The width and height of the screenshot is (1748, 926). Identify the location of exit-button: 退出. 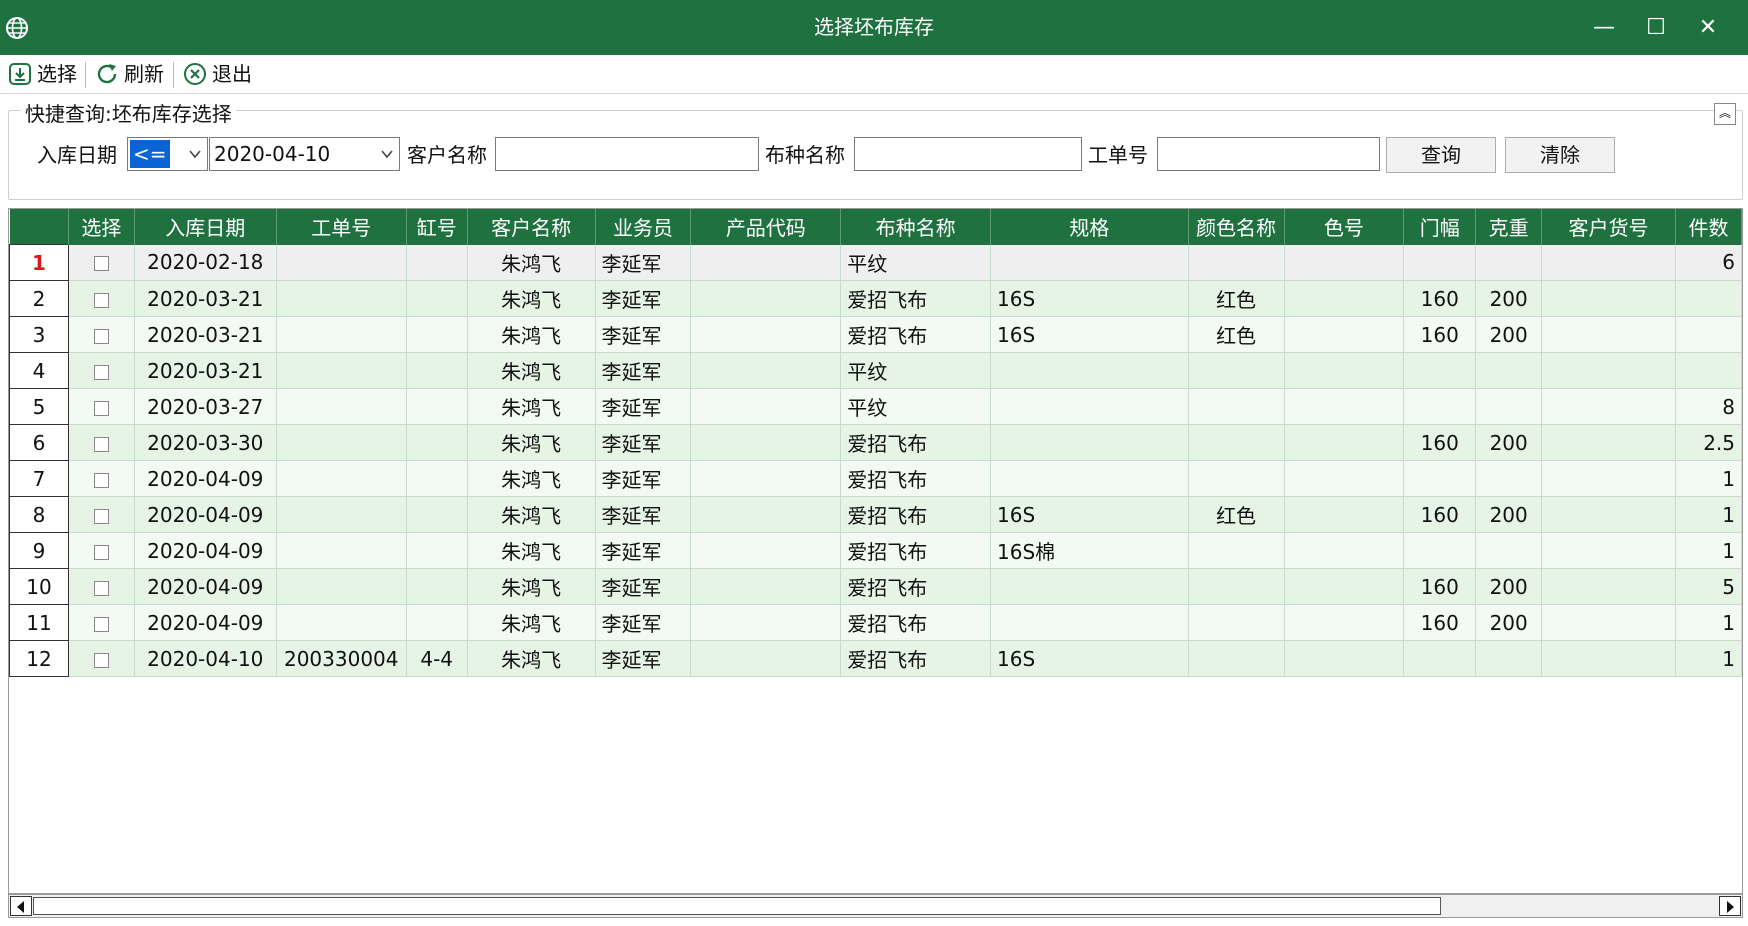
(217, 74).